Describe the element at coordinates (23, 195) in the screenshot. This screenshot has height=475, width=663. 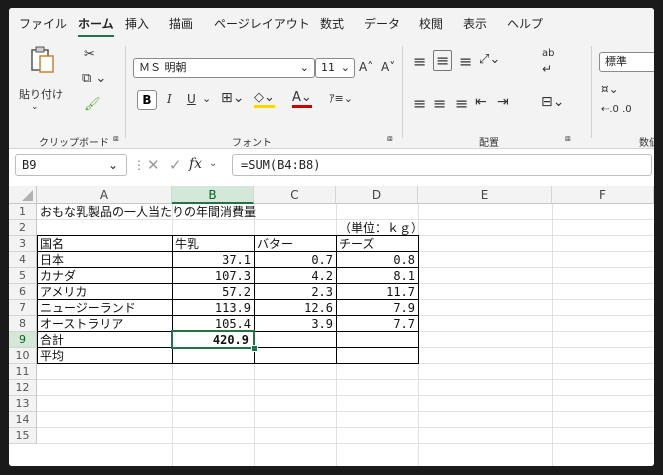
I see `select-all-corner` at that location.